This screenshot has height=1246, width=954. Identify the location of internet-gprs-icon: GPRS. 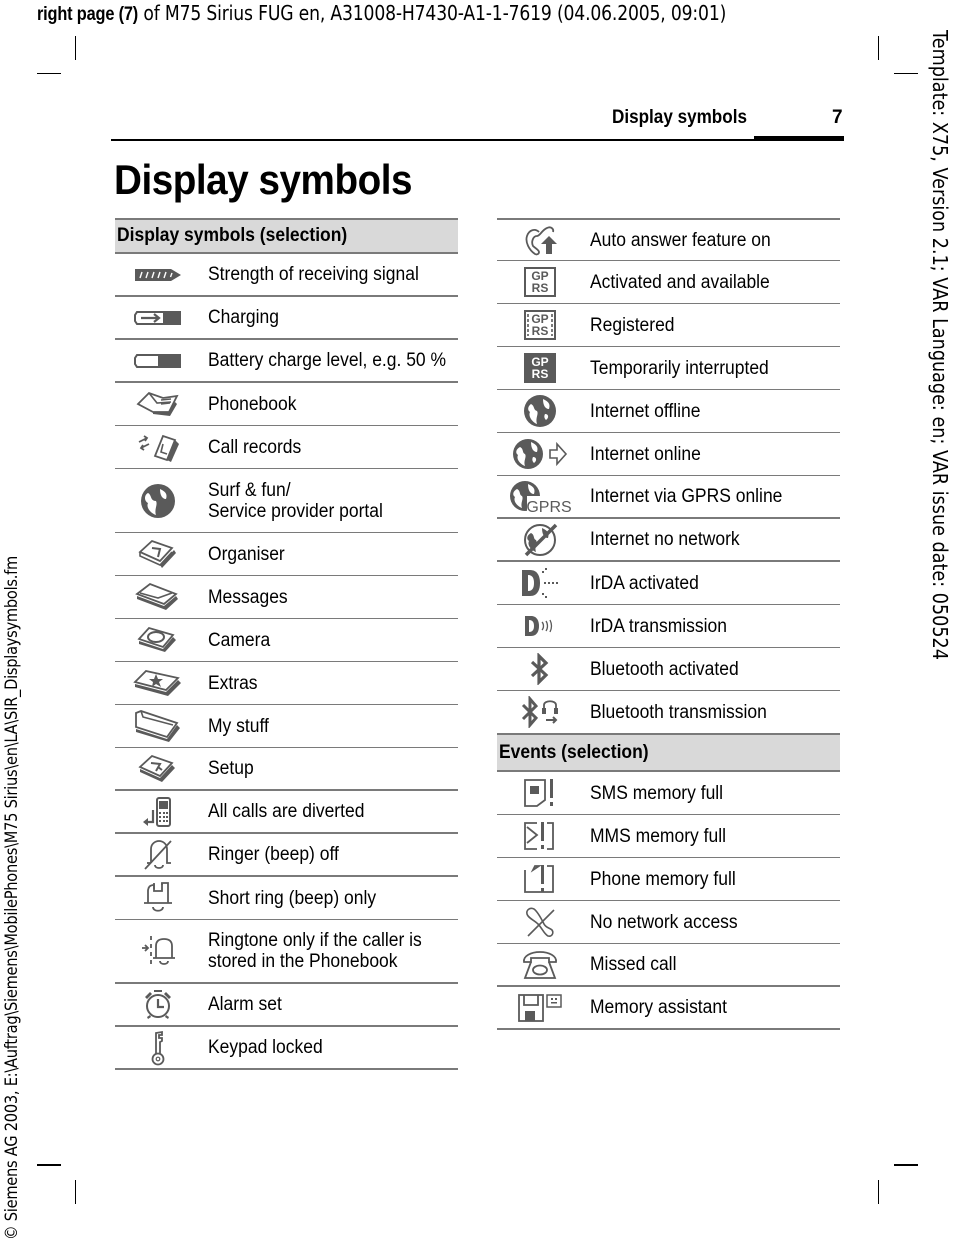
(540, 497).